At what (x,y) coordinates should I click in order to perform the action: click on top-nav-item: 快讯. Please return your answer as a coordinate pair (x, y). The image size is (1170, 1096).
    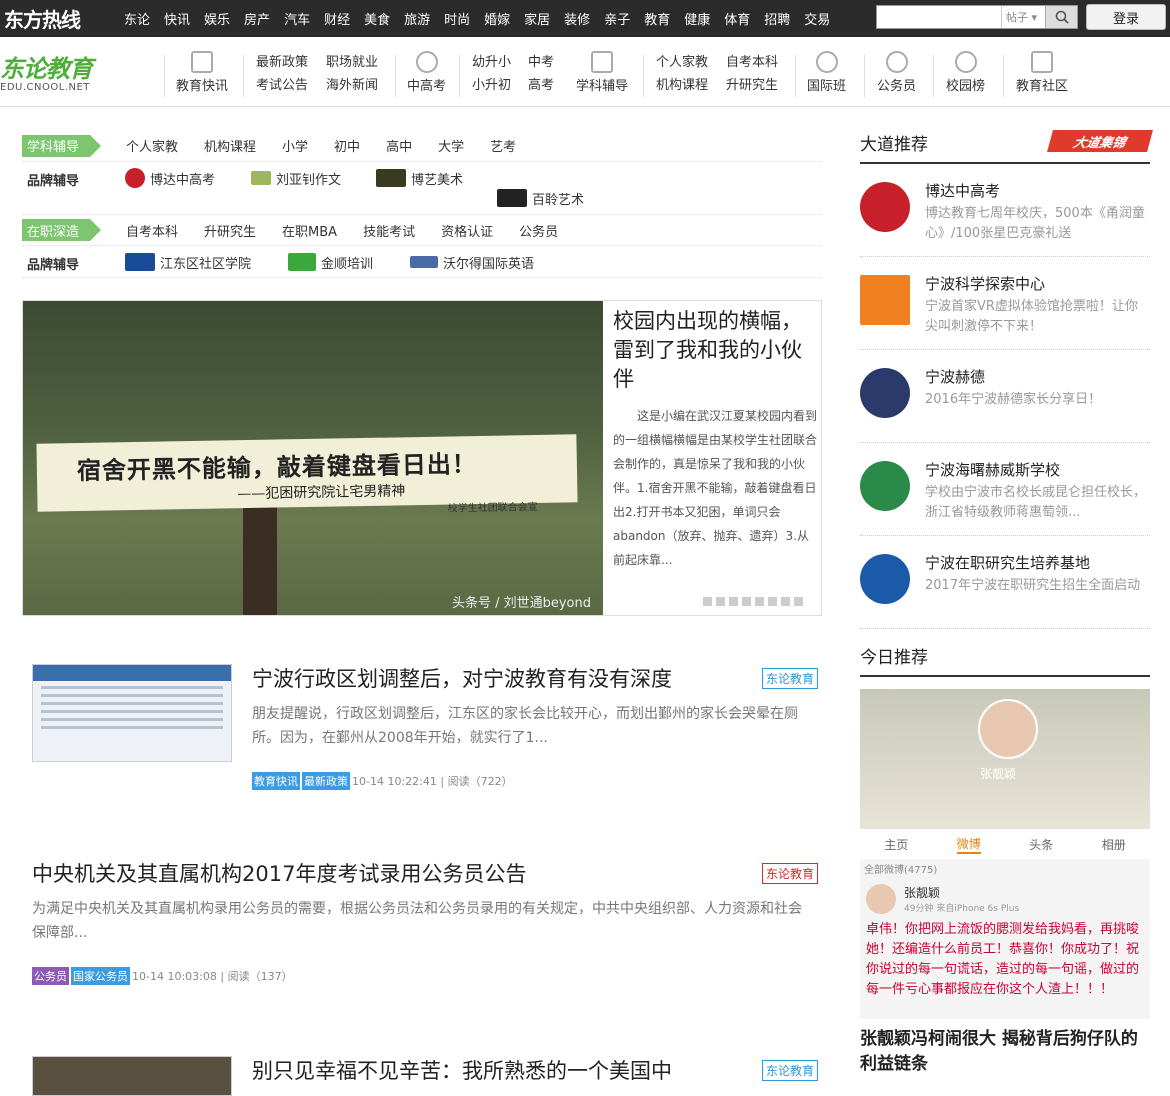
    Looking at the image, I should click on (177, 18).